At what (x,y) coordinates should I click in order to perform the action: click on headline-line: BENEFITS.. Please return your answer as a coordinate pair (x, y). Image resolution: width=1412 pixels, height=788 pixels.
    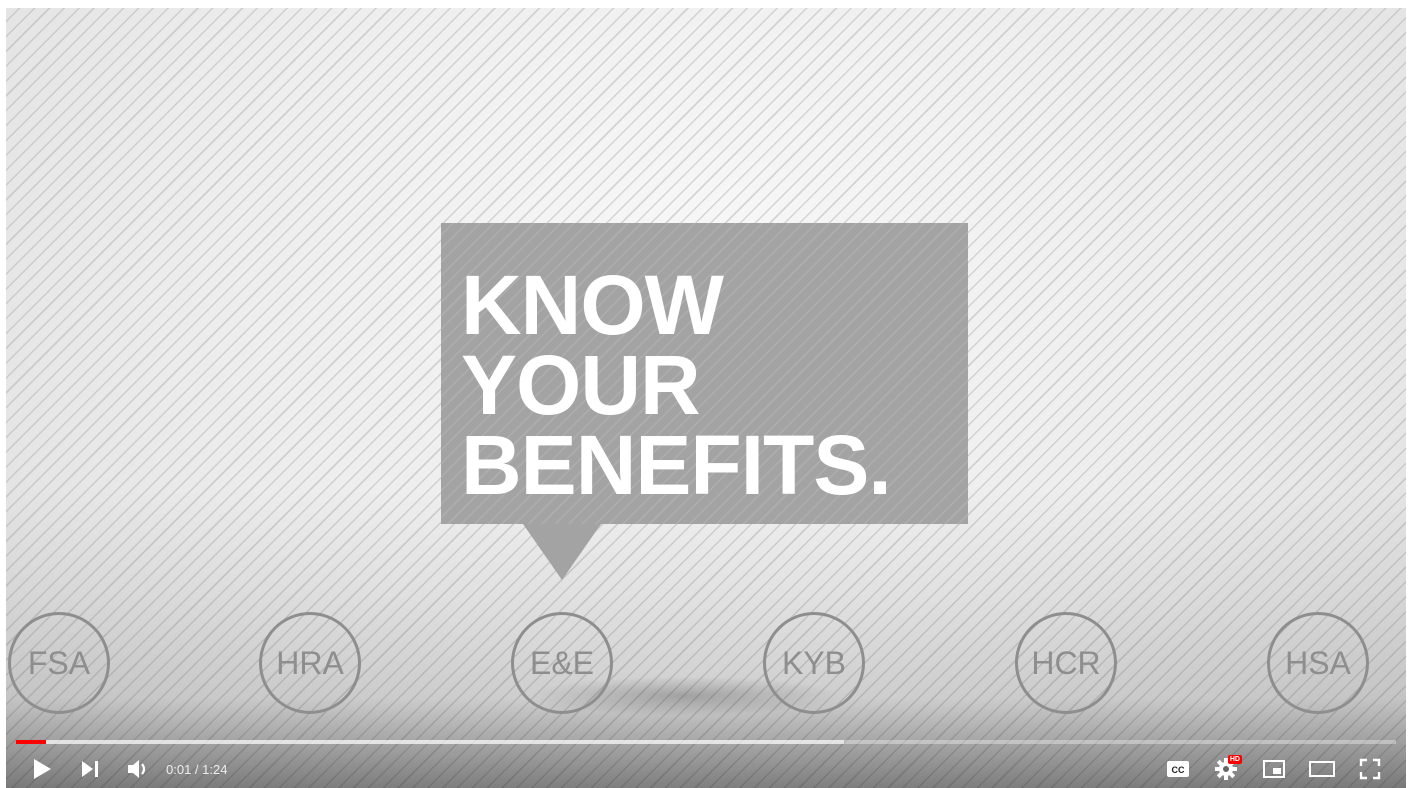
    Looking at the image, I should click on (676, 465).